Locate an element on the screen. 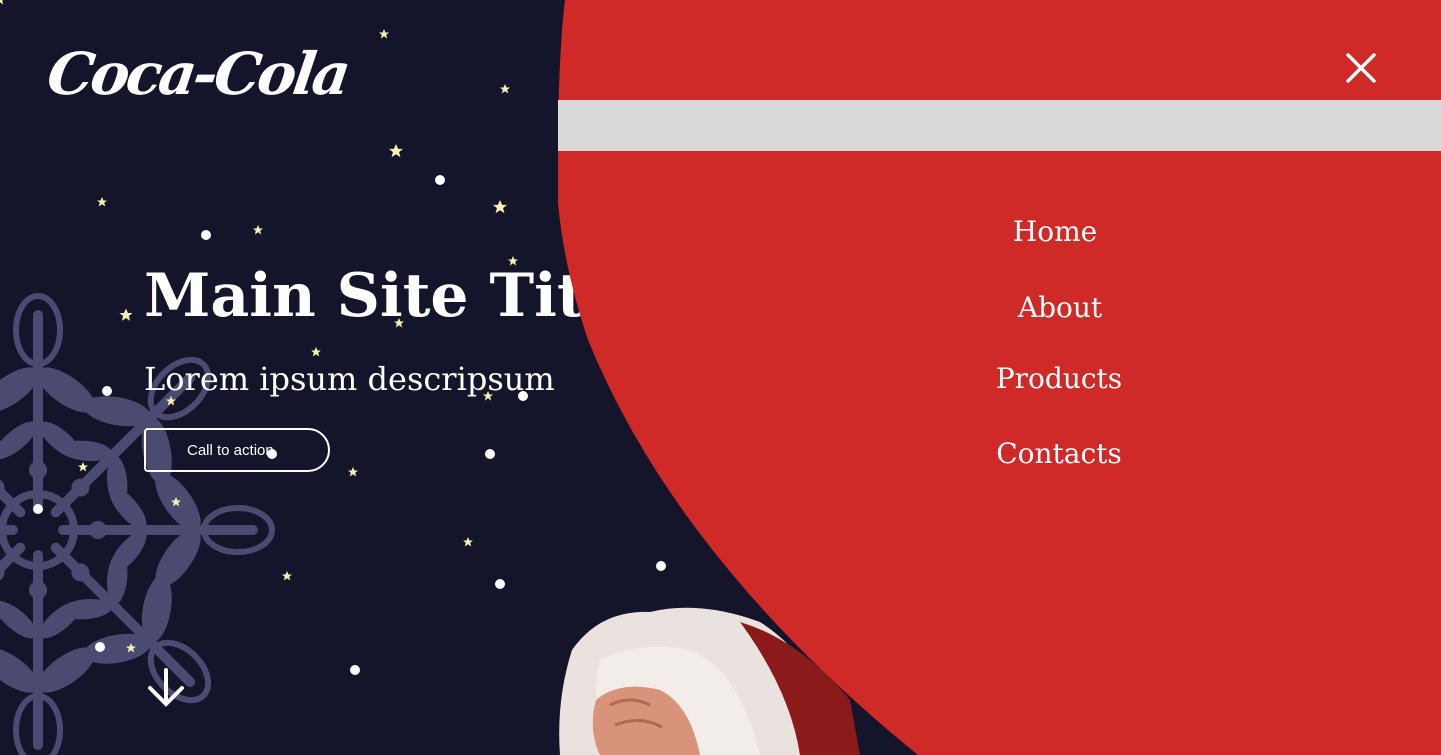 Image resolution: width=1441 pixels, height=755 pixels. page-description: Lorem ipsum descripsum is located at coordinates (349, 379).